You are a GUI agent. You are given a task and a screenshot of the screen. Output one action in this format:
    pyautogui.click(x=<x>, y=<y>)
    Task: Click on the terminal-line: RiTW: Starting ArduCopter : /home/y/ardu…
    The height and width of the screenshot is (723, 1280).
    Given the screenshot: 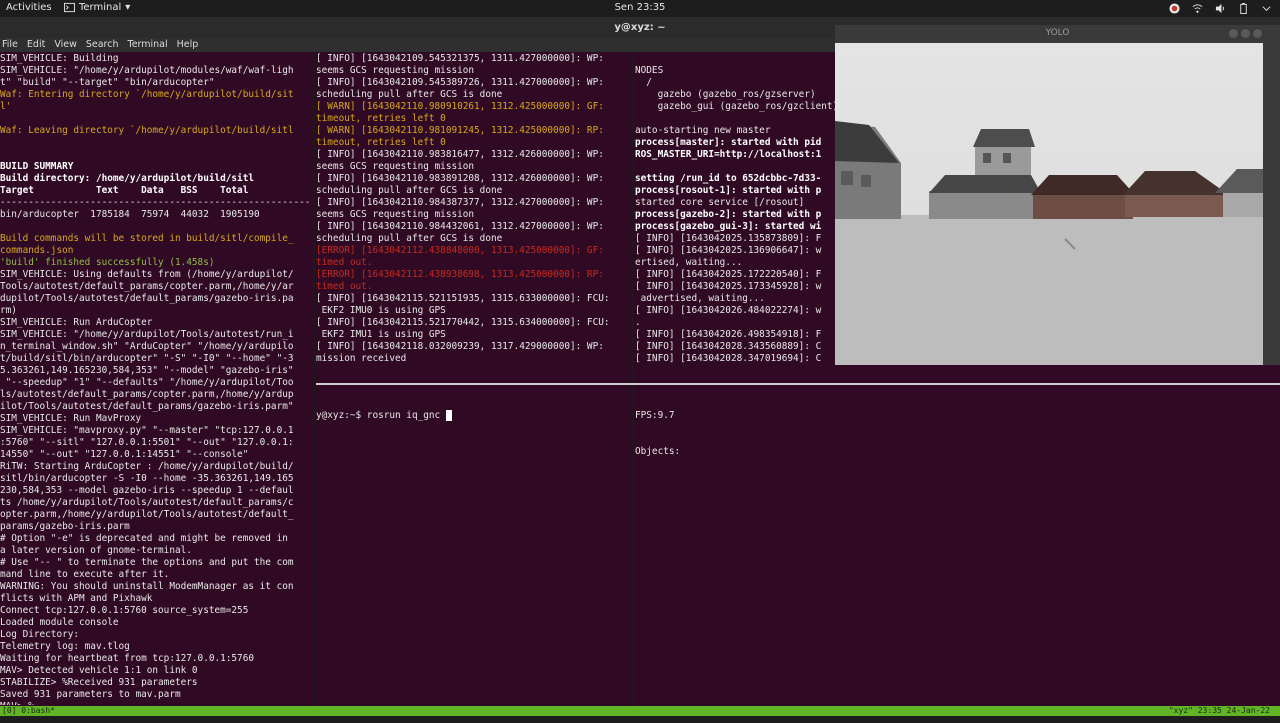 What is the action you would take?
    pyautogui.click(x=147, y=466)
    